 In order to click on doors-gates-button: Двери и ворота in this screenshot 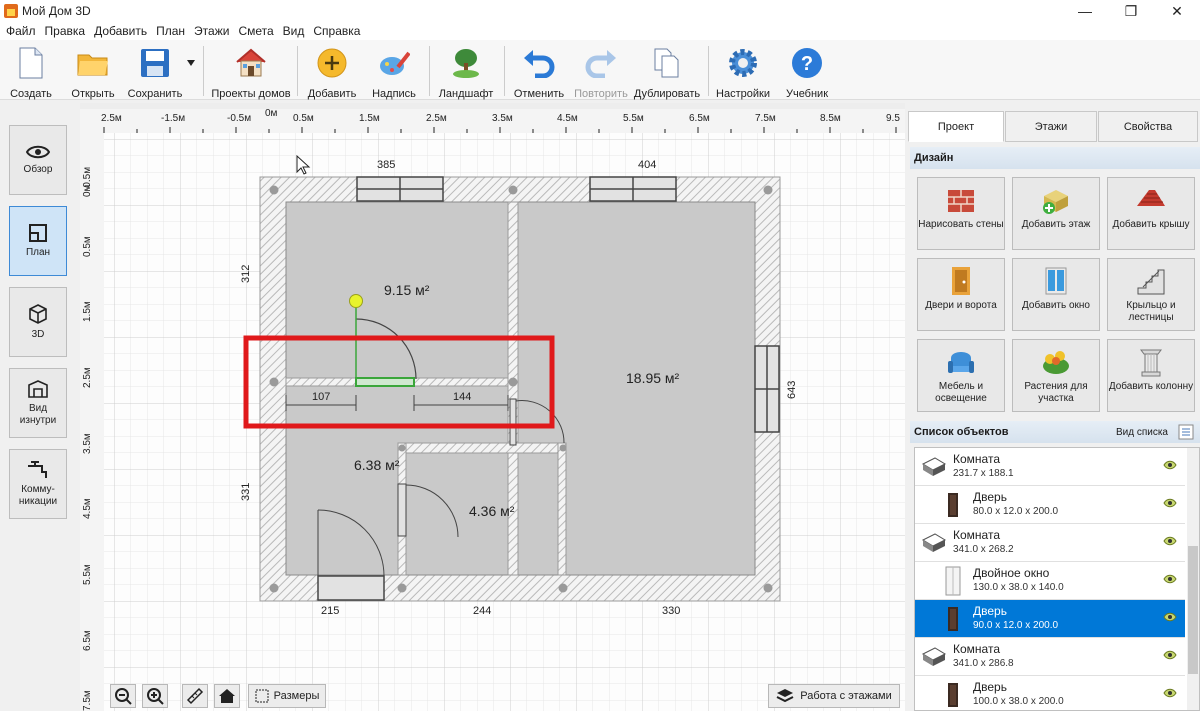, I will do `click(961, 294)`.